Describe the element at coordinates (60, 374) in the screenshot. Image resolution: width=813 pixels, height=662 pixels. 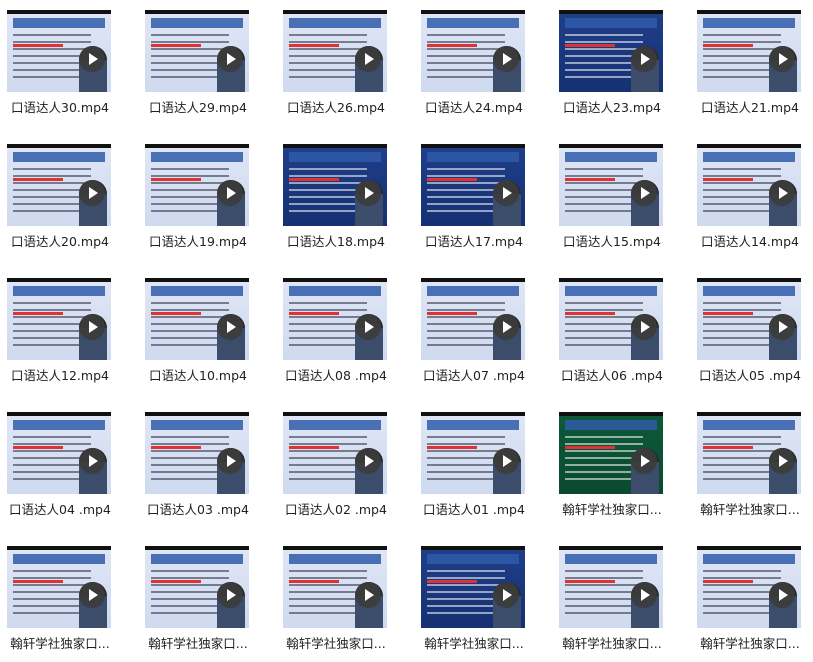
I see `file-name: 口语达人12.mp4` at that location.